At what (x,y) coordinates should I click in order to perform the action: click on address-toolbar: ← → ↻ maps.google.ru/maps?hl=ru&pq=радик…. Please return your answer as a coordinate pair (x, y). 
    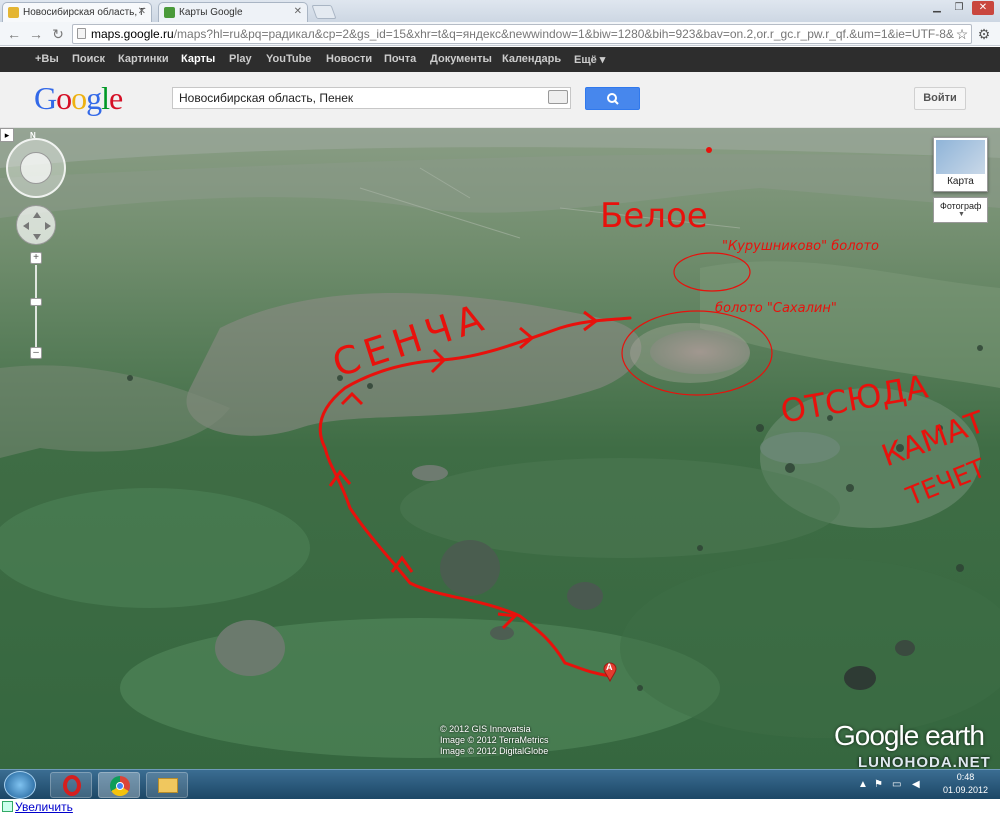
    Looking at the image, I should click on (500, 34).